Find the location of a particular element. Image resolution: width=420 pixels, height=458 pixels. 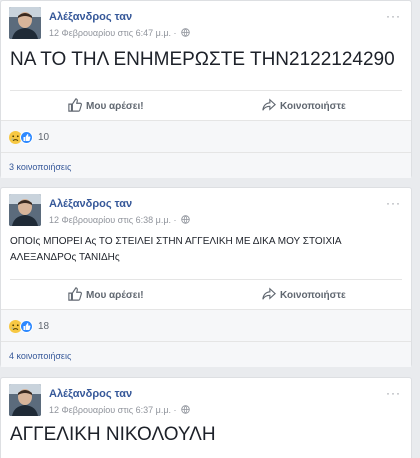

post-timestamp: 12 Φεβρουαρίου στις 6:38 μ.μ. · is located at coordinates (119, 220).